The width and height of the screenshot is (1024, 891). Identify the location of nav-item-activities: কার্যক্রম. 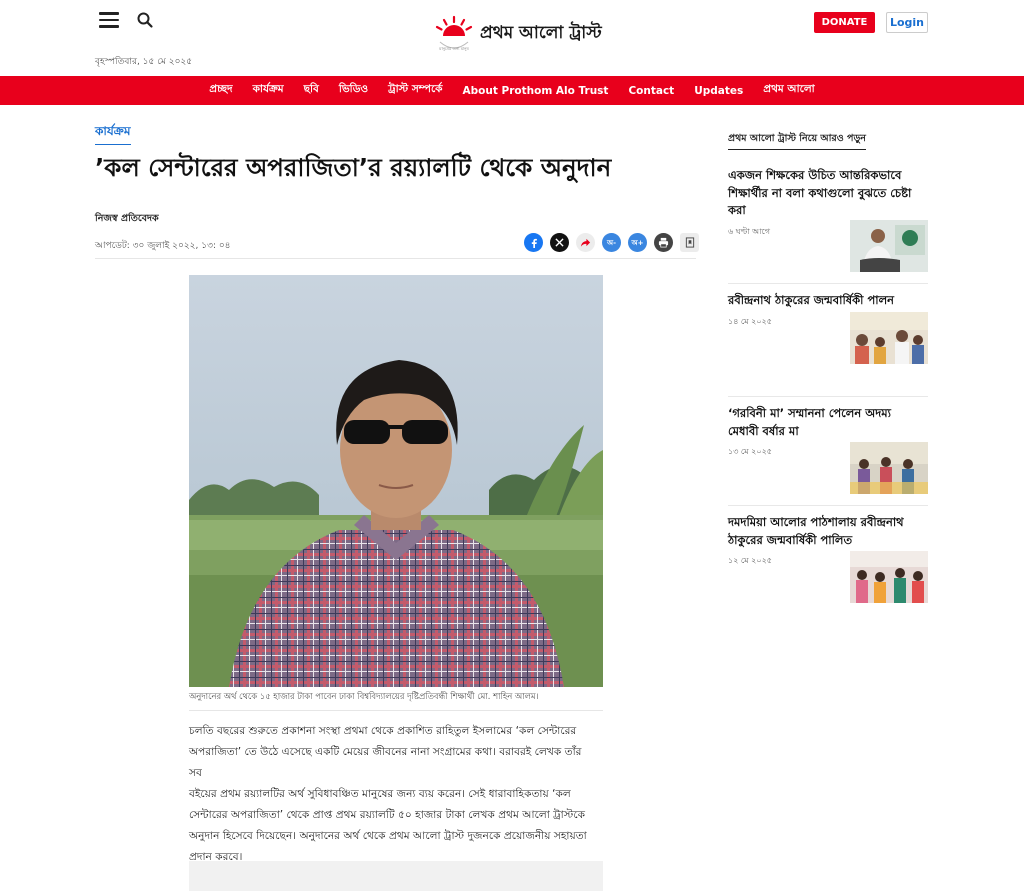
(268, 90).